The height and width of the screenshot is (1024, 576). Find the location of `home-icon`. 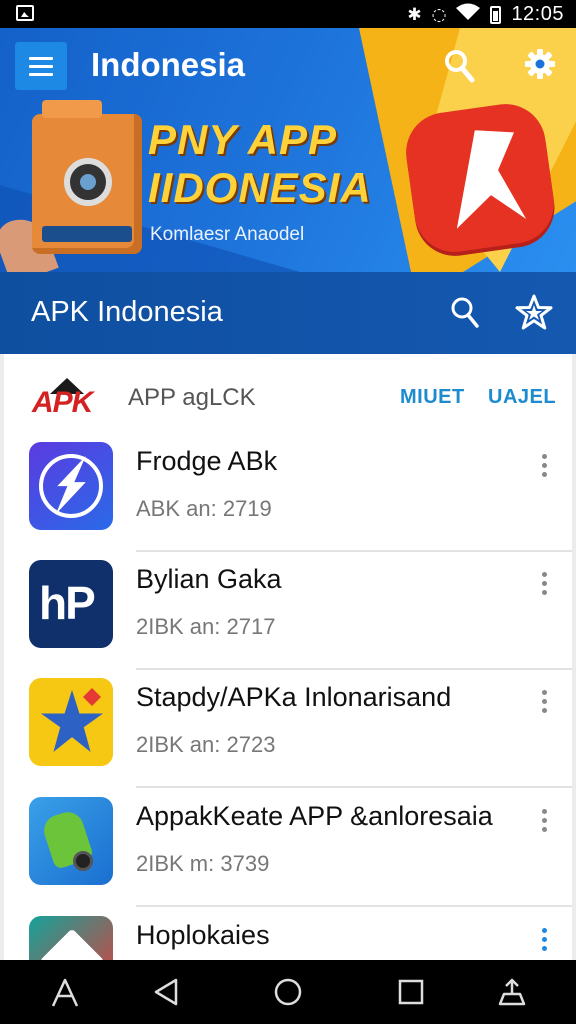

home-icon is located at coordinates (288, 992).